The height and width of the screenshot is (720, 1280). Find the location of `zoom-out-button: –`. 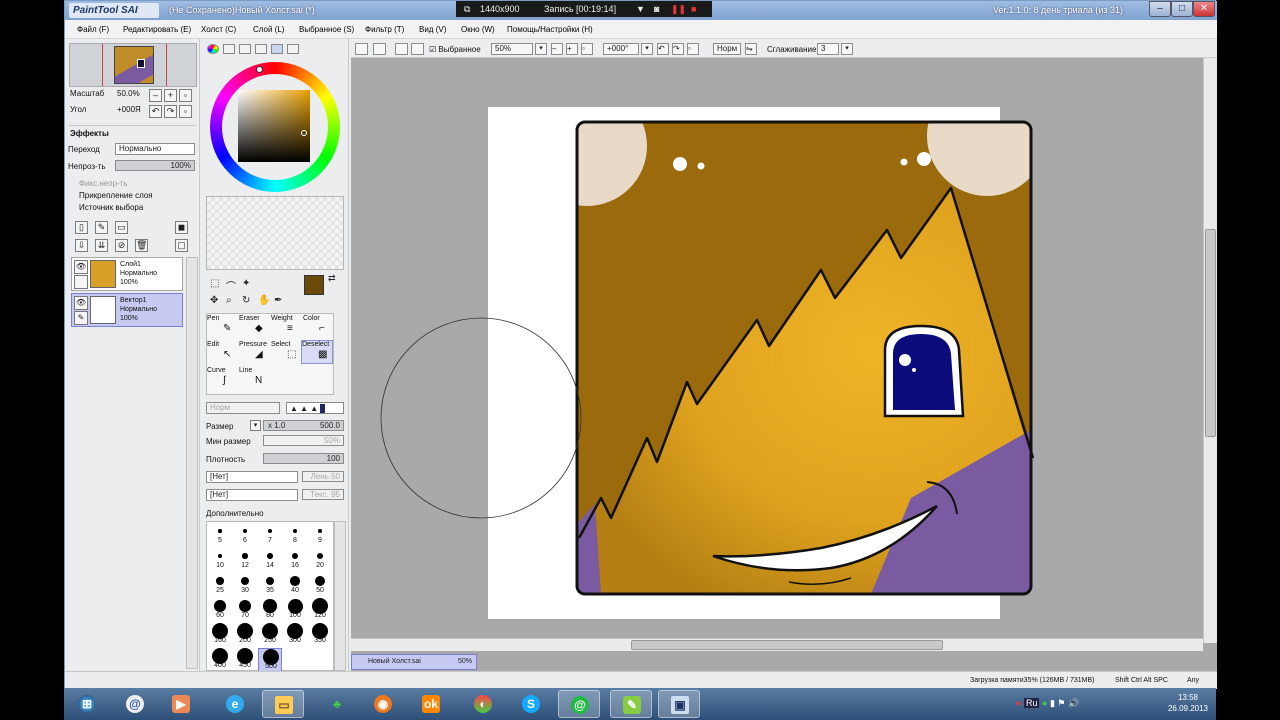

zoom-out-button: – is located at coordinates (155, 95).